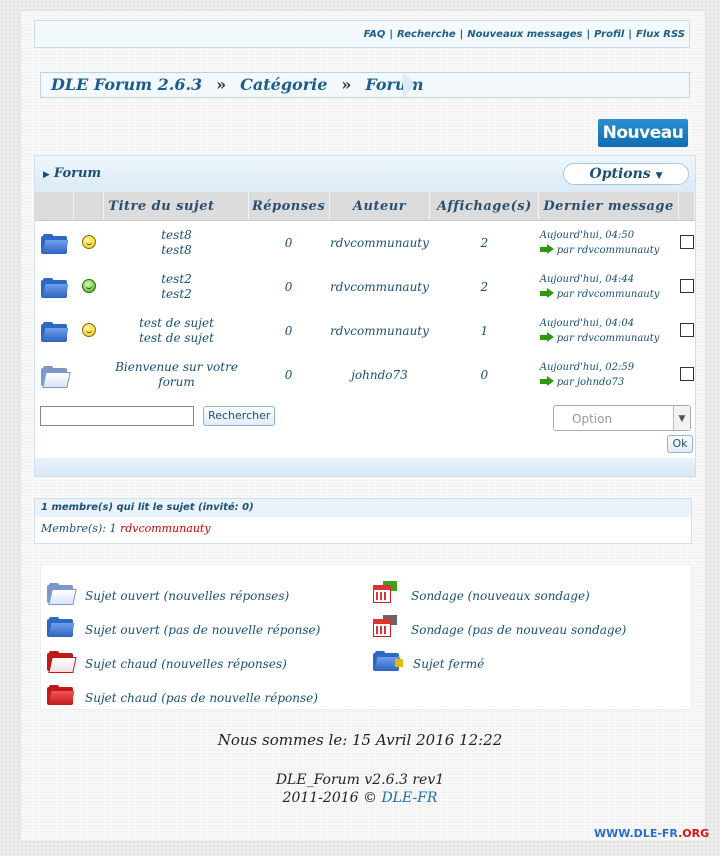 The width and height of the screenshot is (720, 856). What do you see at coordinates (484, 375) in the screenshot?
I see `views-cell: 0` at bounding box center [484, 375].